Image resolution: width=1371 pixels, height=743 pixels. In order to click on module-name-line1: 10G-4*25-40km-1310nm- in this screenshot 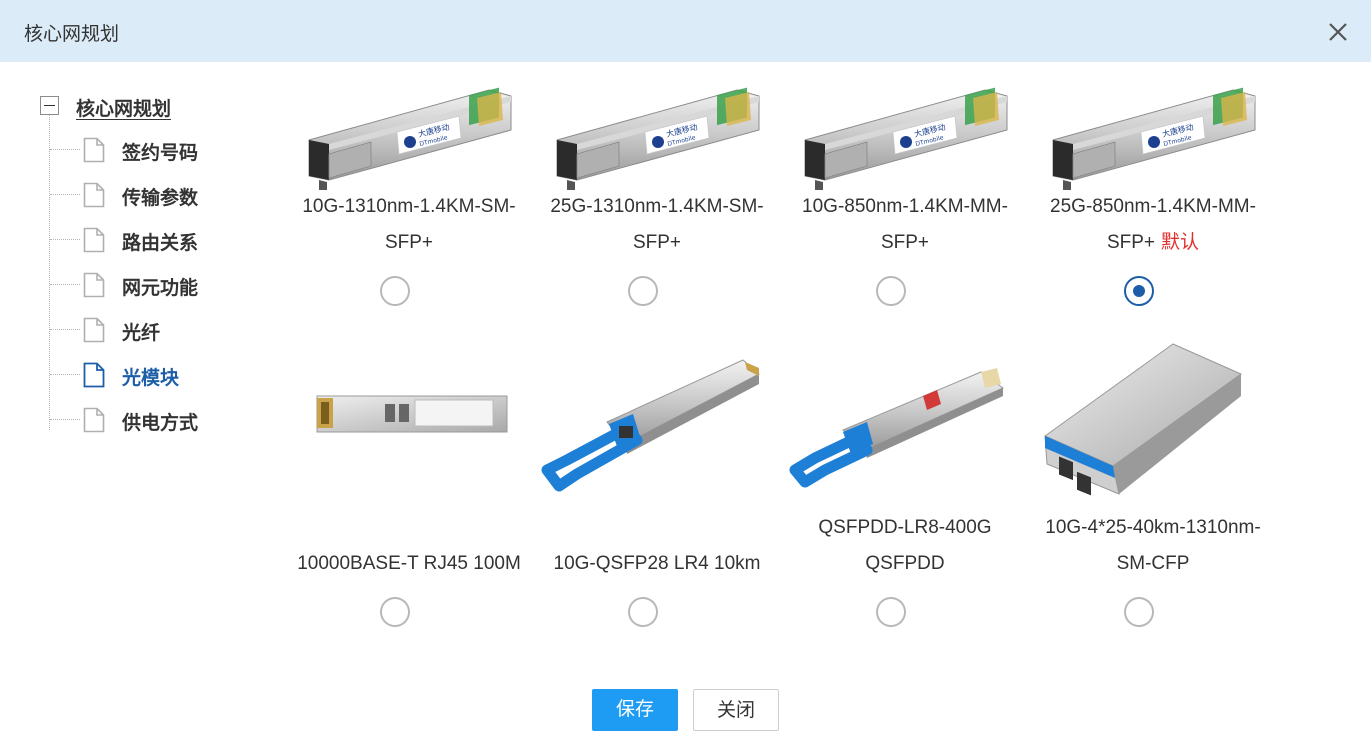, I will do `click(1153, 527)`.